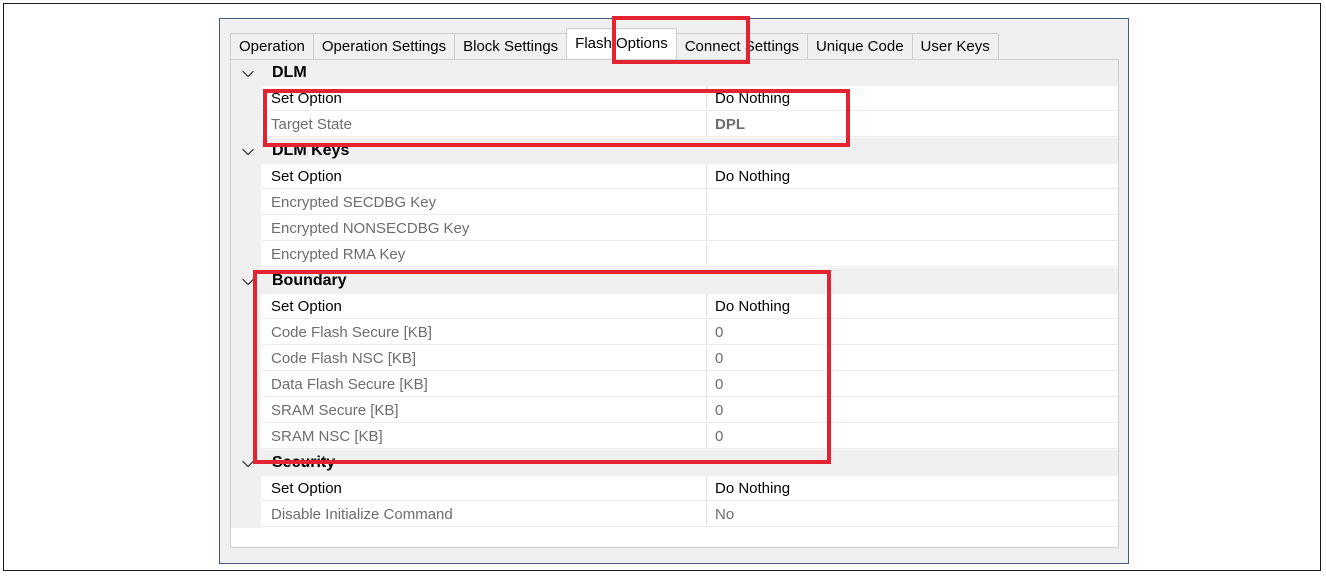 The height and width of the screenshot is (576, 1326). I want to click on tab-unique-code: Unique Code, so click(859, 46).